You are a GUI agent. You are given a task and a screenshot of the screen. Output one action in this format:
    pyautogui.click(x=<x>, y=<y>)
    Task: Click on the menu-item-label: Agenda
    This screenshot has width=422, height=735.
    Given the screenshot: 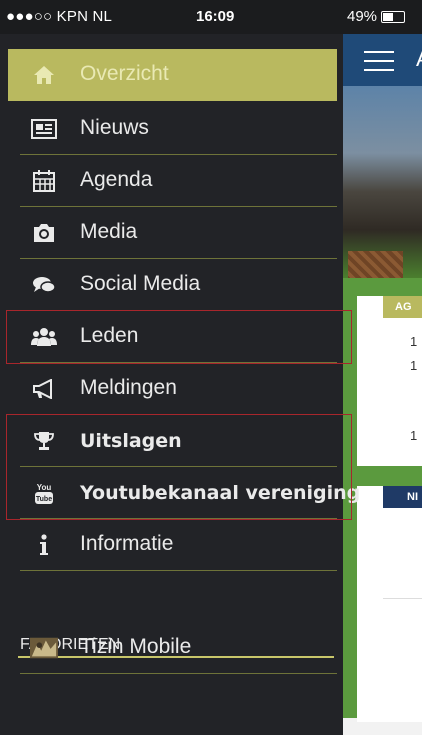 What is the action you would take?
    pyautogui.click(x=116, y=179)
    